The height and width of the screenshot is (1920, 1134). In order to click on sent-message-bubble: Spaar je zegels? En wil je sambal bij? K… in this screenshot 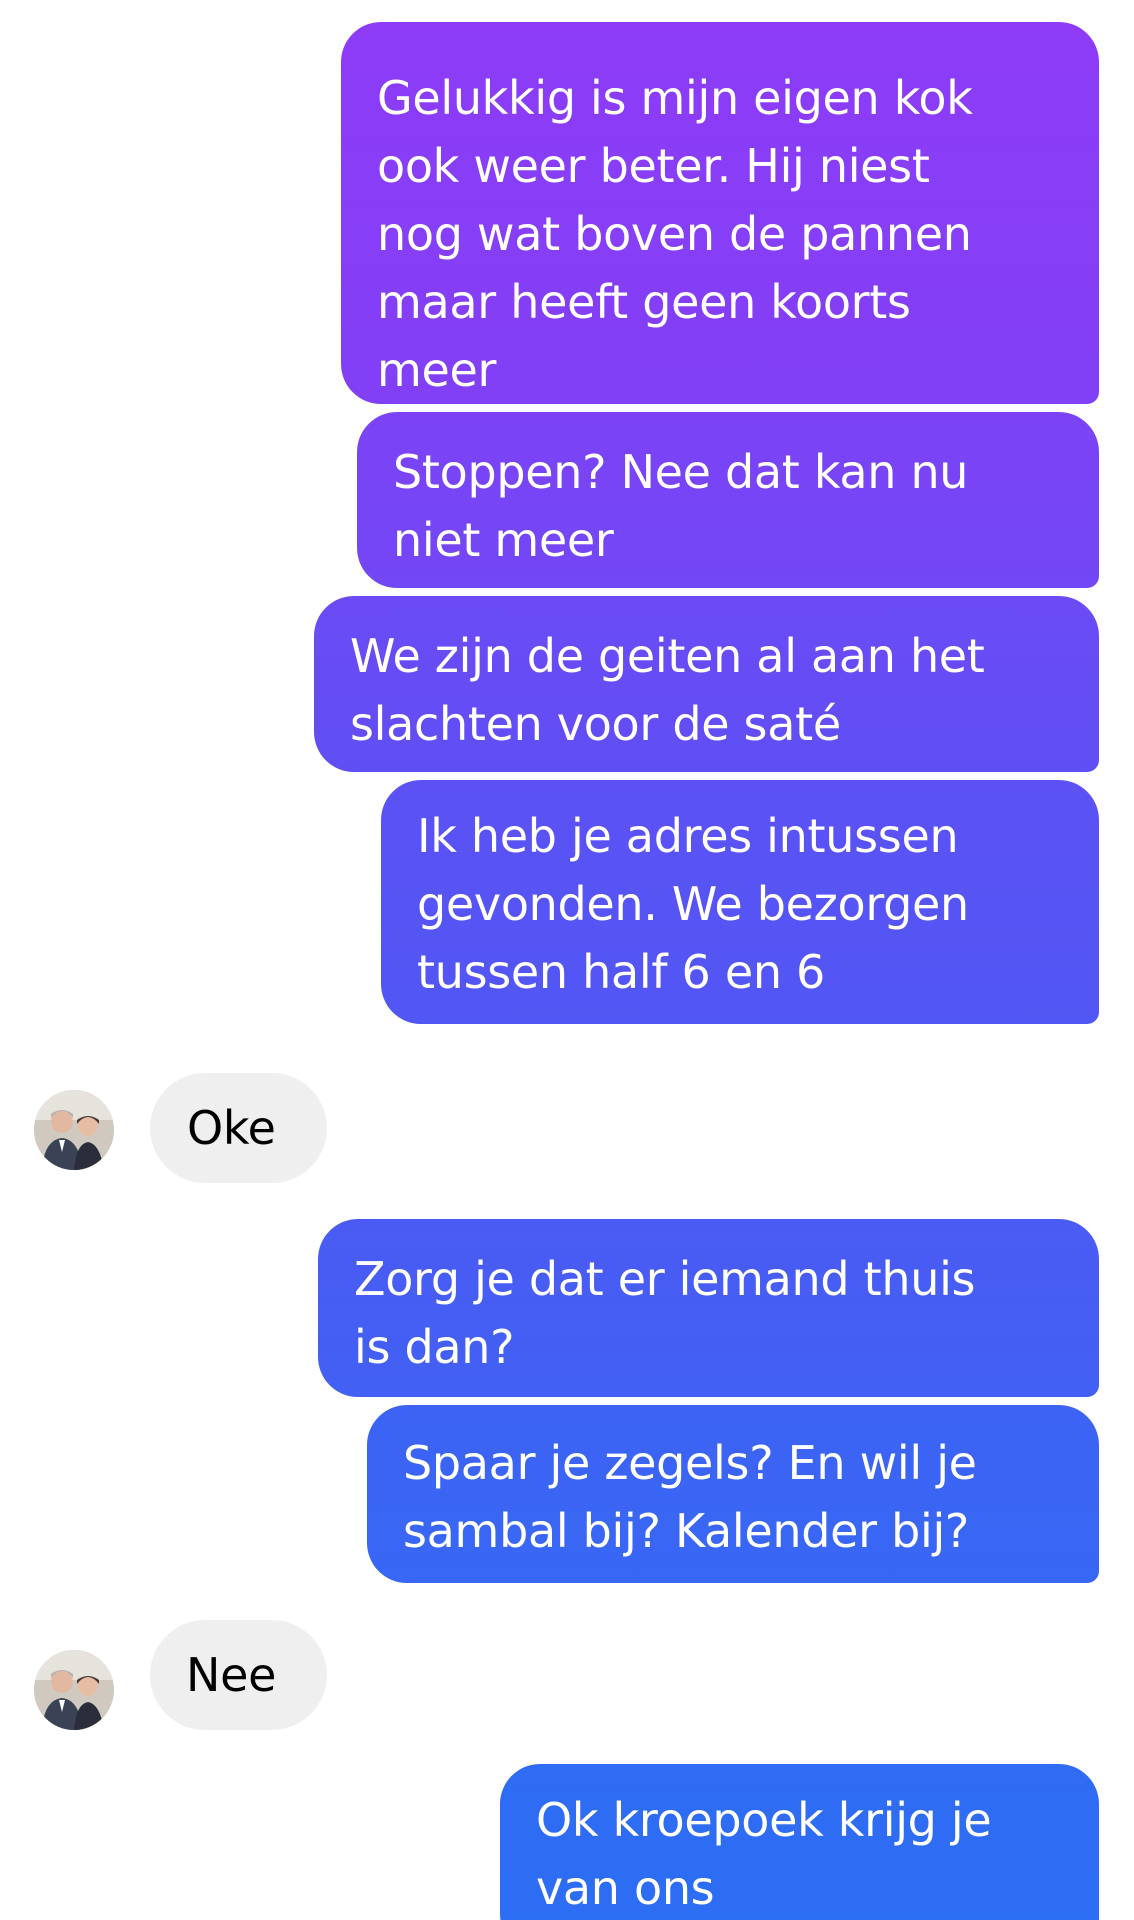, I will do `click(733, 1494)`.